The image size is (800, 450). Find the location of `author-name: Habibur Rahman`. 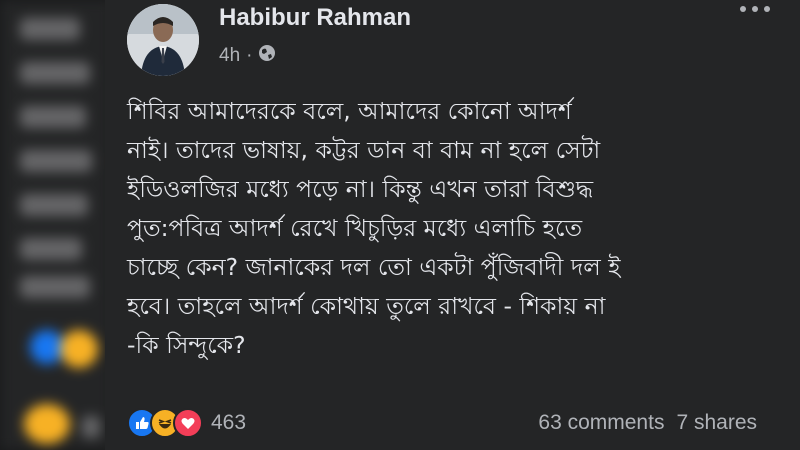

author-name: Habibur Rahman is located at coordinates (315, 18).